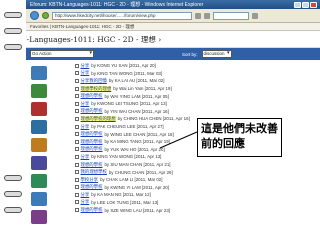 The image size is (320, 240). Describe the element at coordinates (178, 140) in the screenshot. I see `callout-pointer` at that location.